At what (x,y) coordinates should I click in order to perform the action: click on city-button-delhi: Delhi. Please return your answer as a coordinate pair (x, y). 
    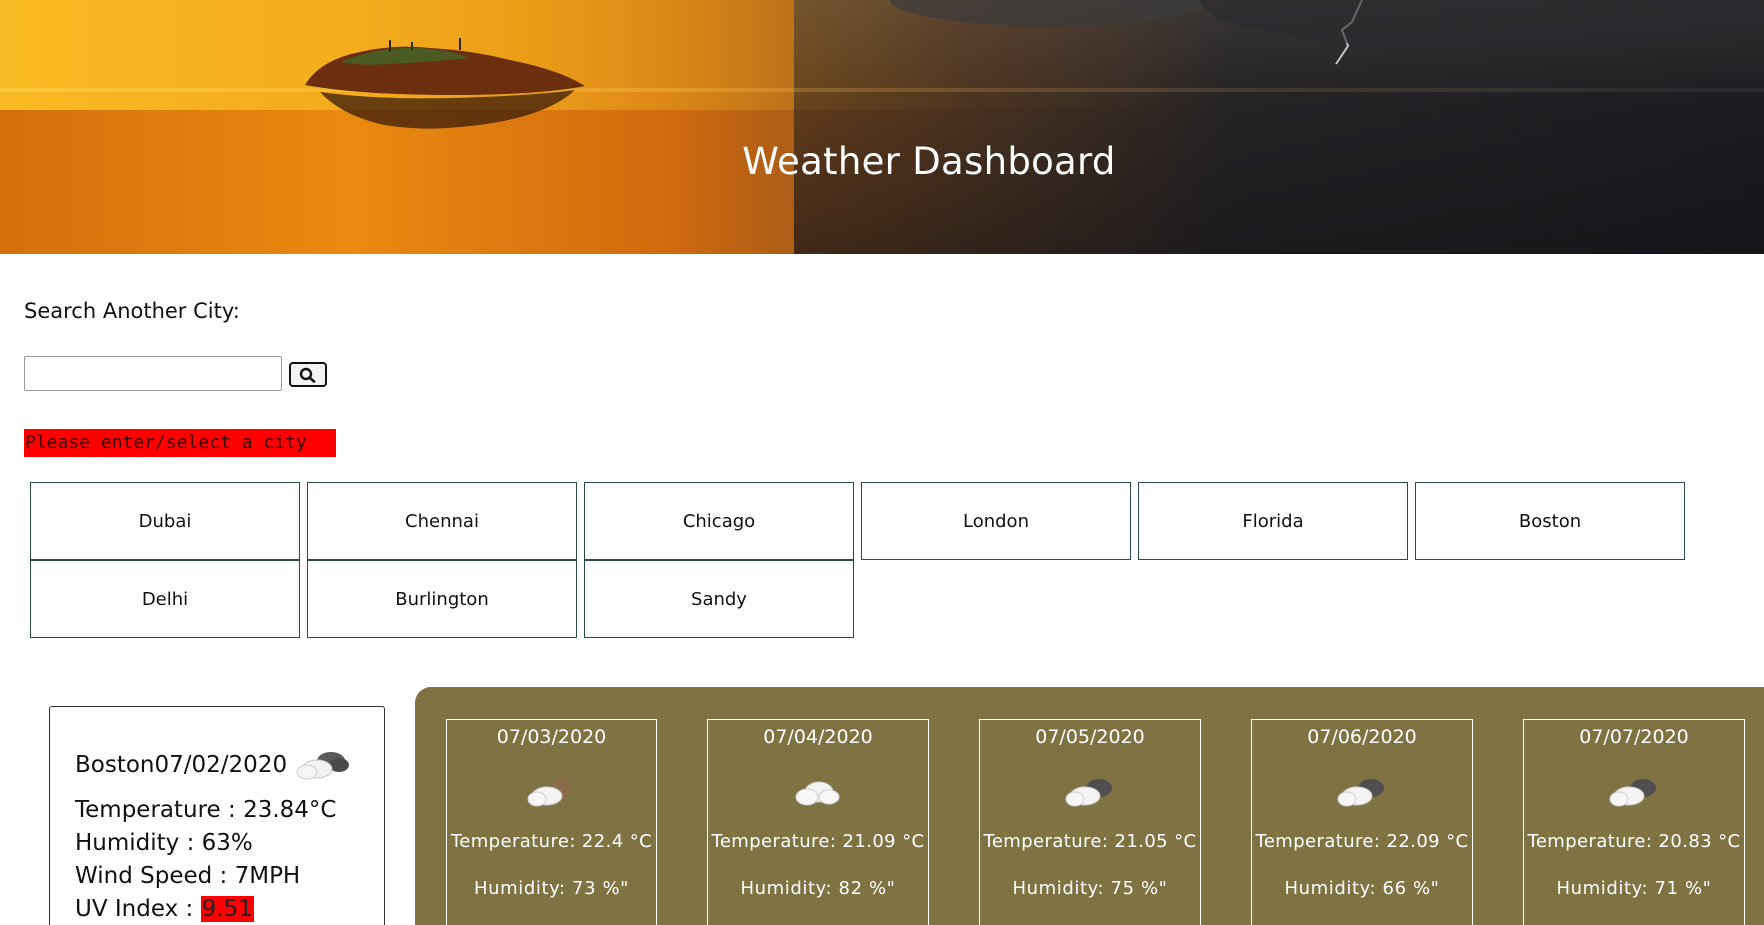
    Looking at the image, I should click on (165, 599).